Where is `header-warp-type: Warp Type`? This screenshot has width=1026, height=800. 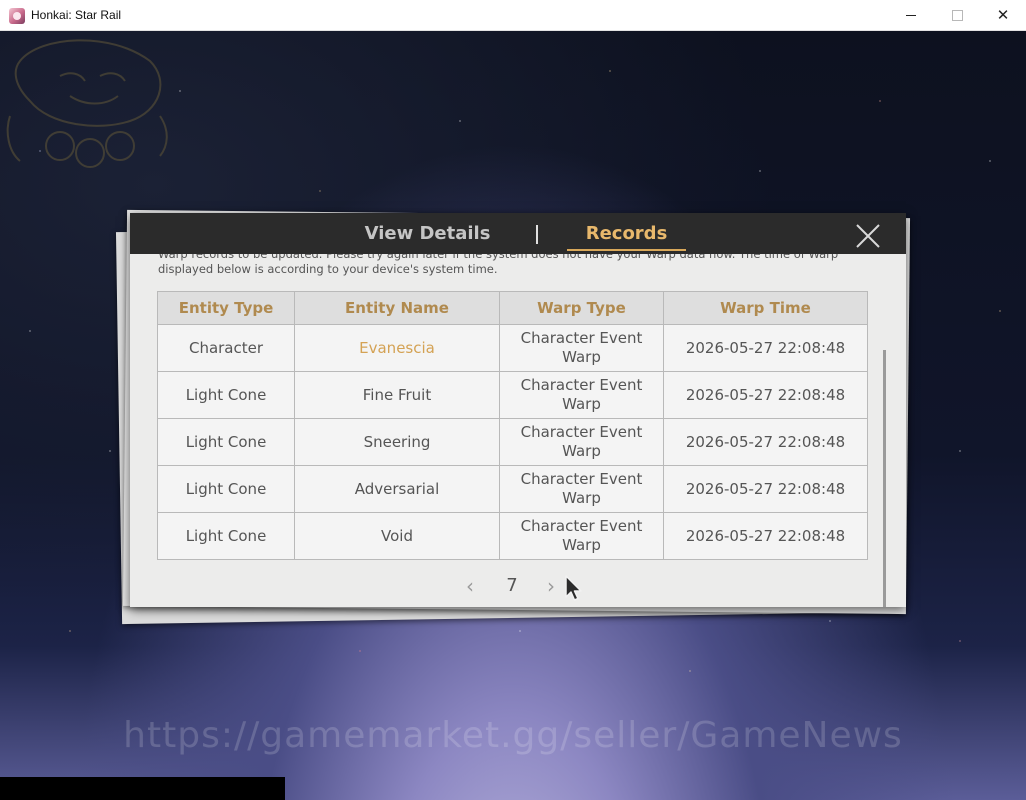 header-warp-type: Warp Type is located at coordinates (581, 308).